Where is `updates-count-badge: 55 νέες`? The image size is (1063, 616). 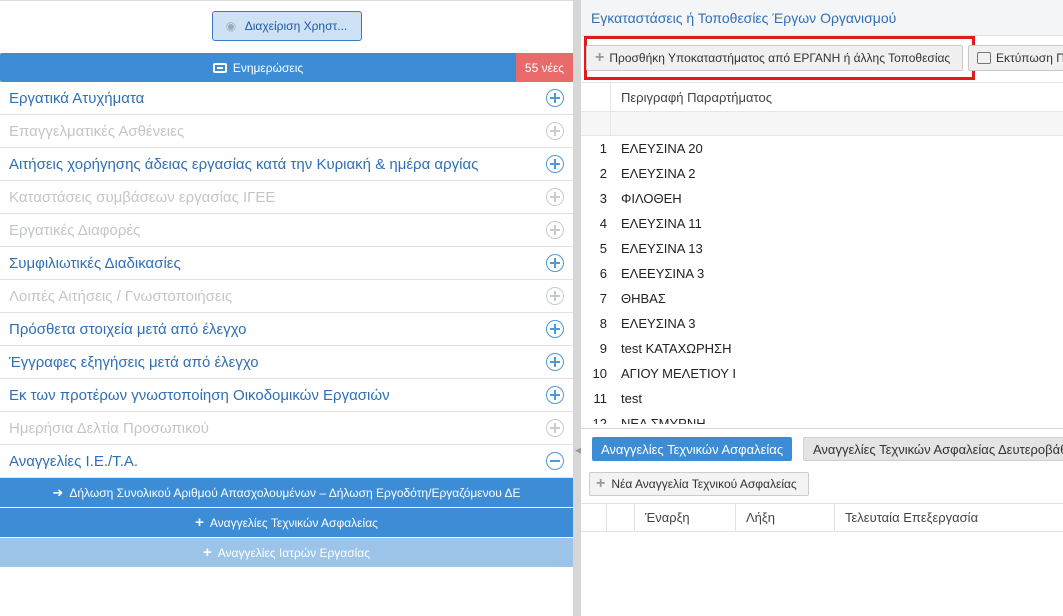
updates-count-badge: 55 νέες is located at coordinates (544, 67).